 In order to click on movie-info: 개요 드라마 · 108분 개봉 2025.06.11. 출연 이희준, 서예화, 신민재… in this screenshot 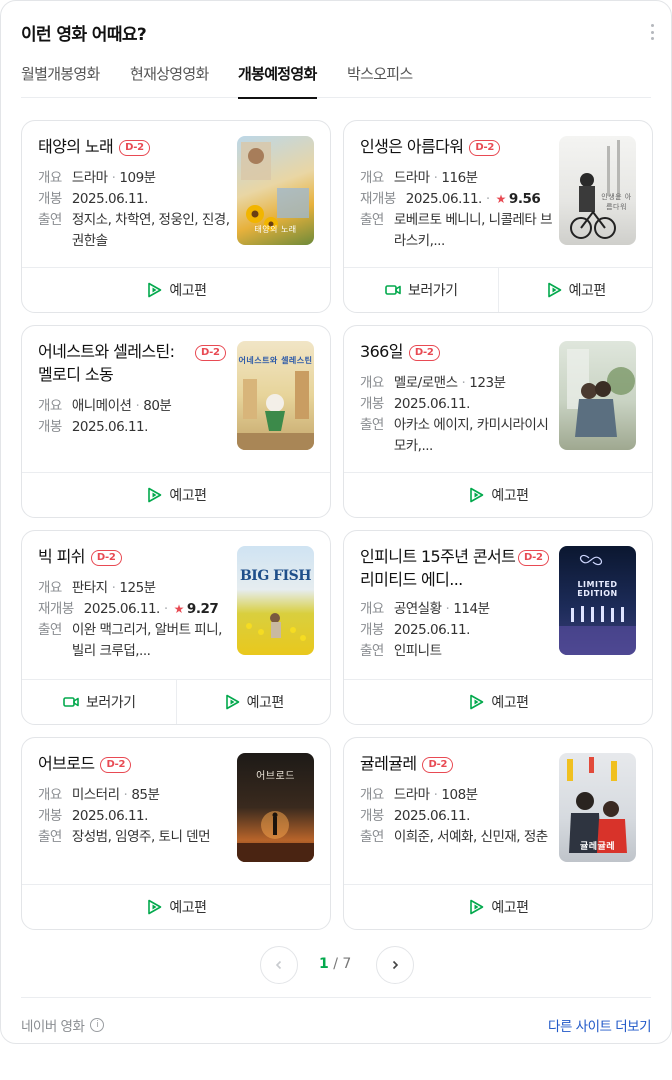, I will do `click(458, 816)`.